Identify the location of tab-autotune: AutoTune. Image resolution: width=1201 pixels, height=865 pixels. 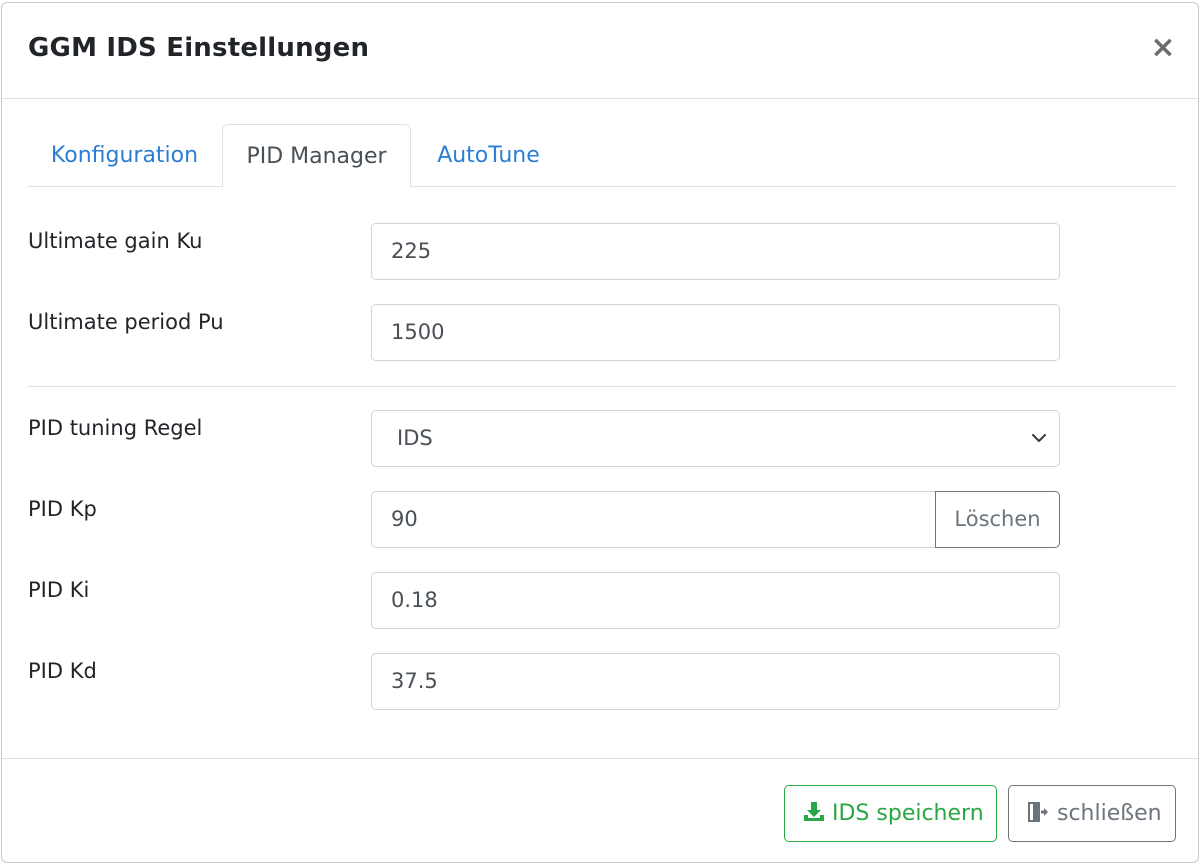
(488, 155).